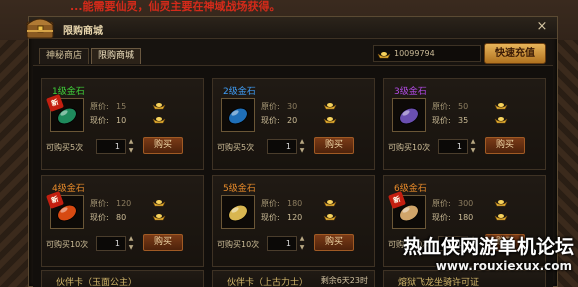  What do you see at coordinates (427, 53) in the screenshot?
I see `currency-display: 10099794` at bounding box center [427, 53].